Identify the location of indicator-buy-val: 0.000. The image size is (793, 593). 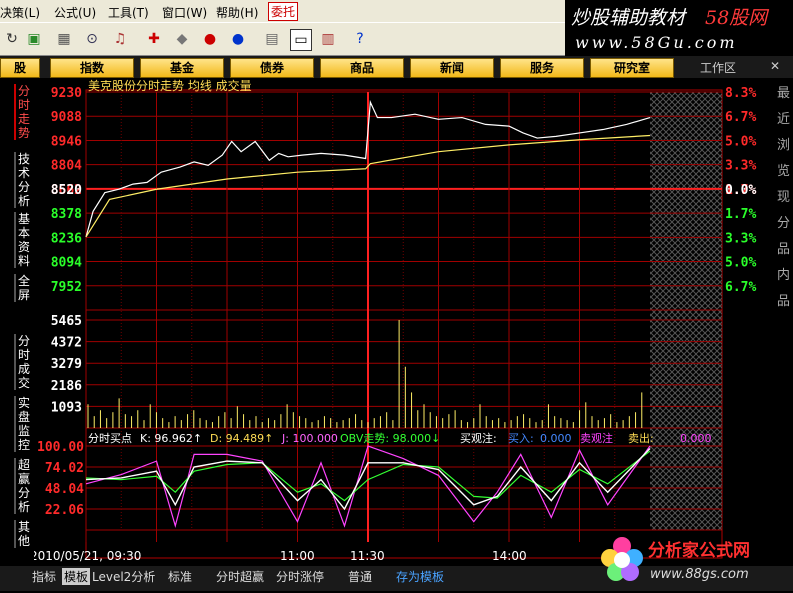
(556, 438).